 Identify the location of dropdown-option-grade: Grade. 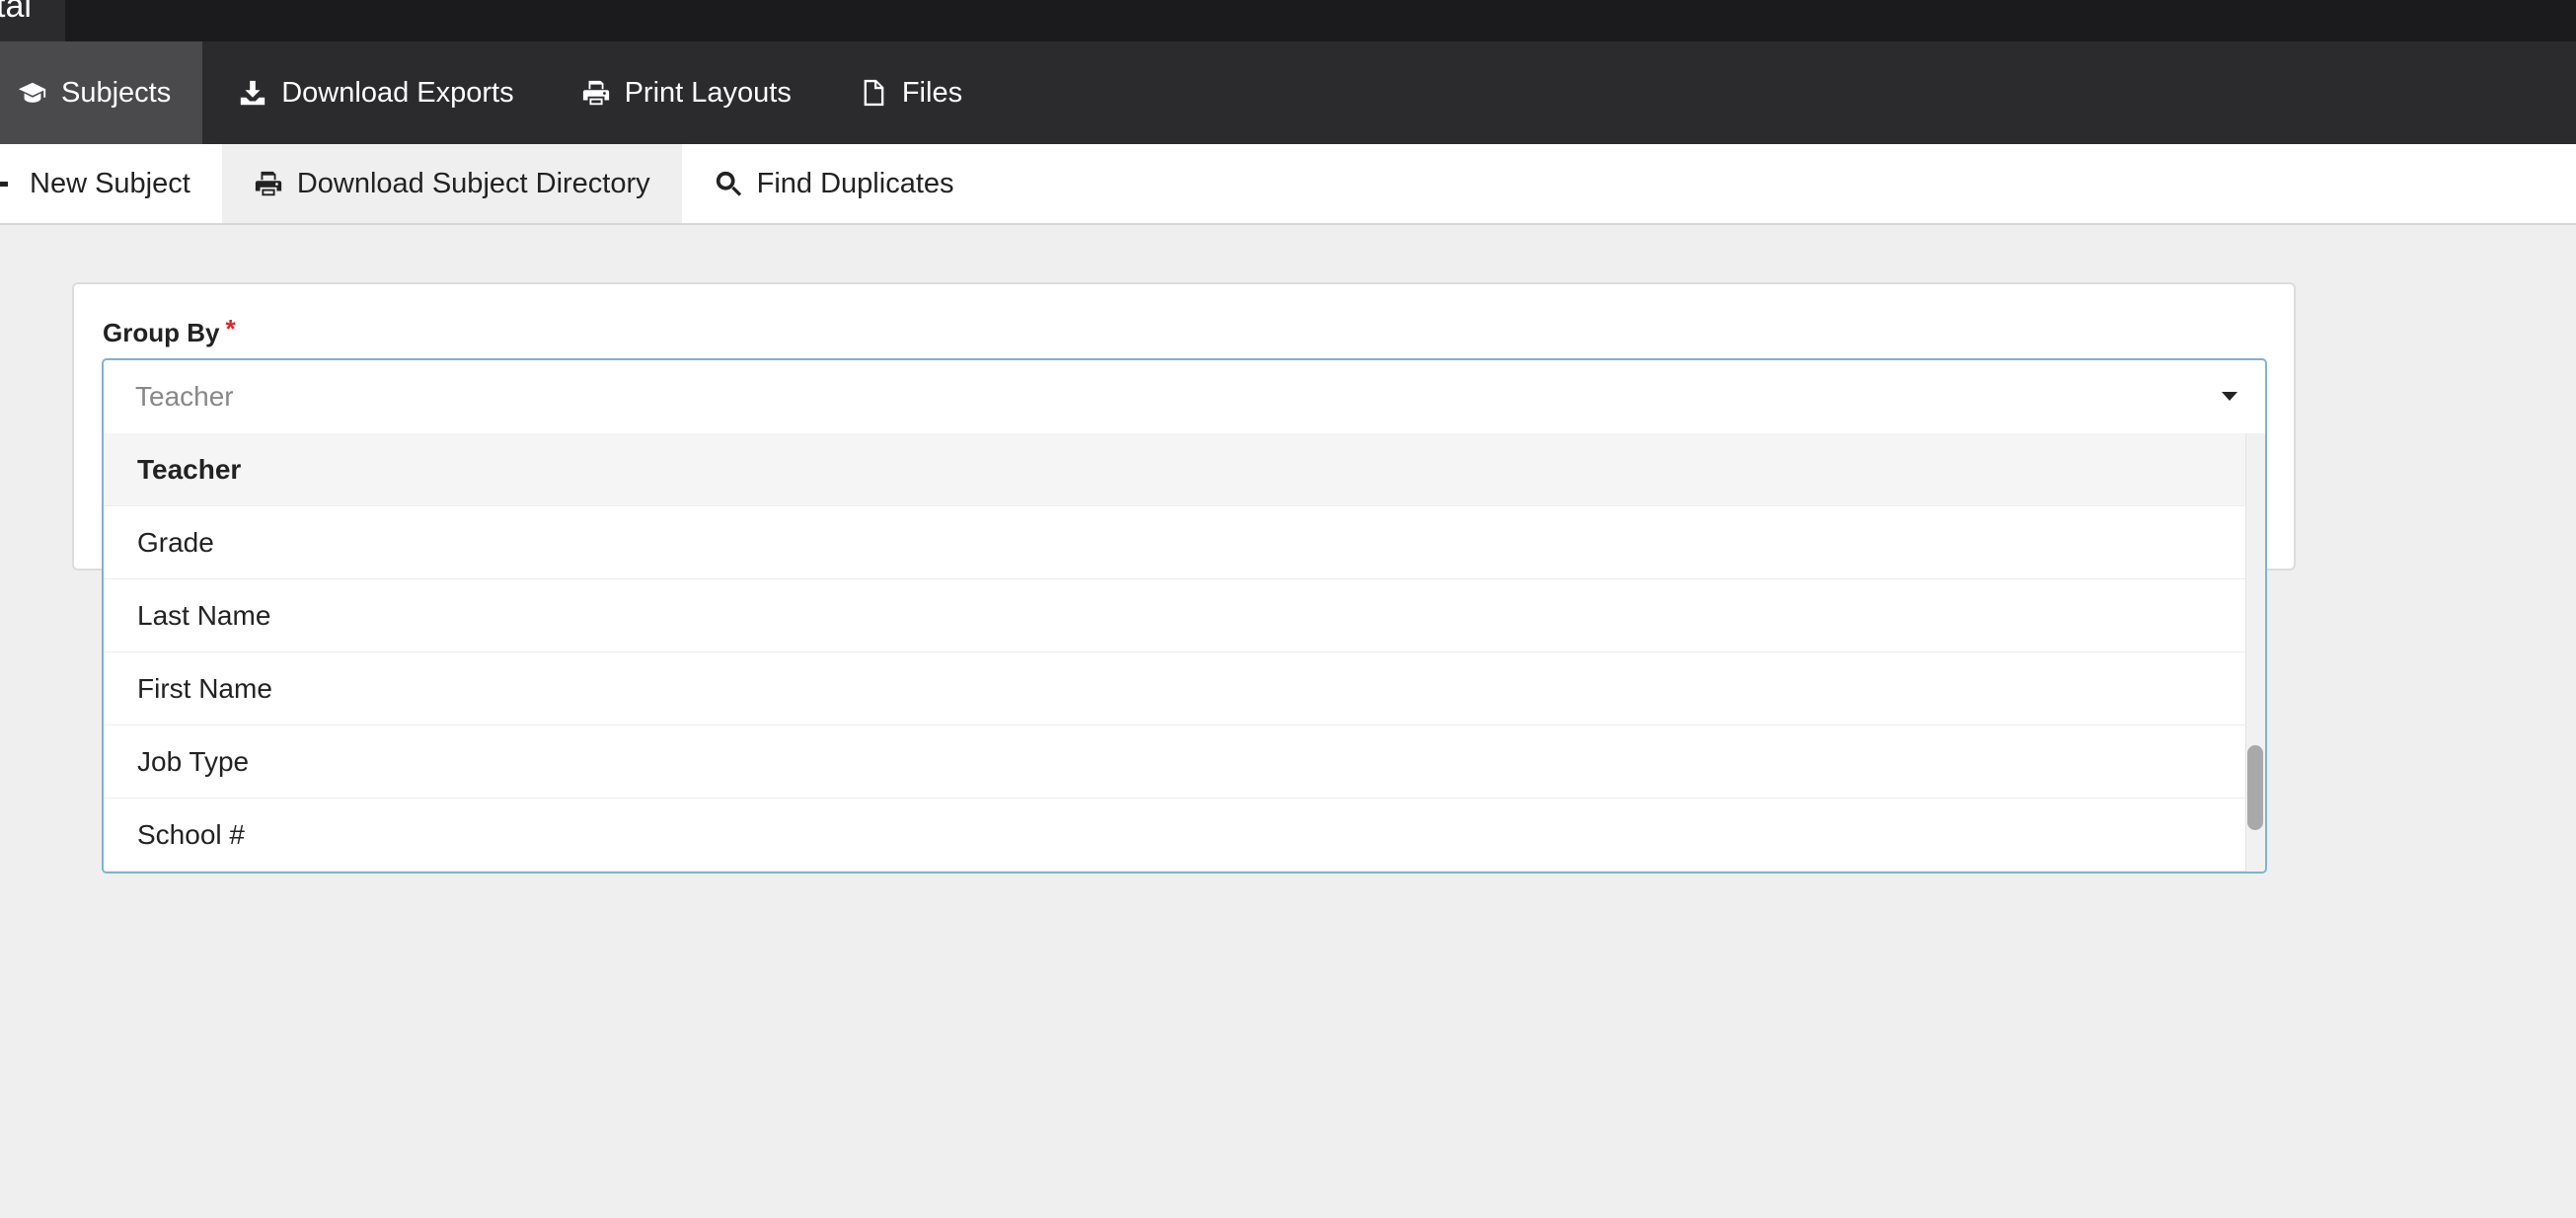
(1175, 542).